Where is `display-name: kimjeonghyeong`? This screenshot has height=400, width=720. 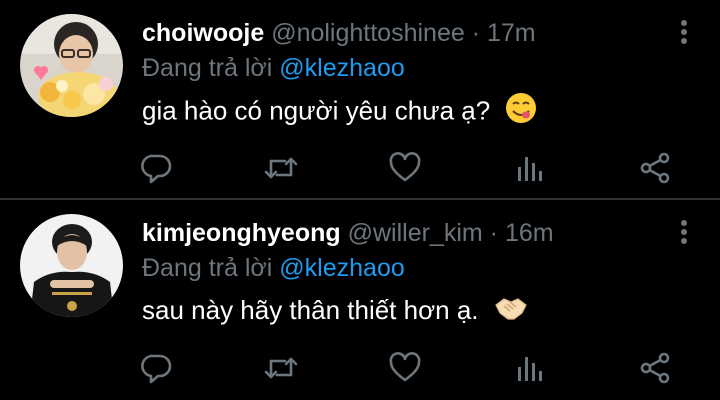
display-name: kimjeonghyeong is located at coordinates (241, 233).